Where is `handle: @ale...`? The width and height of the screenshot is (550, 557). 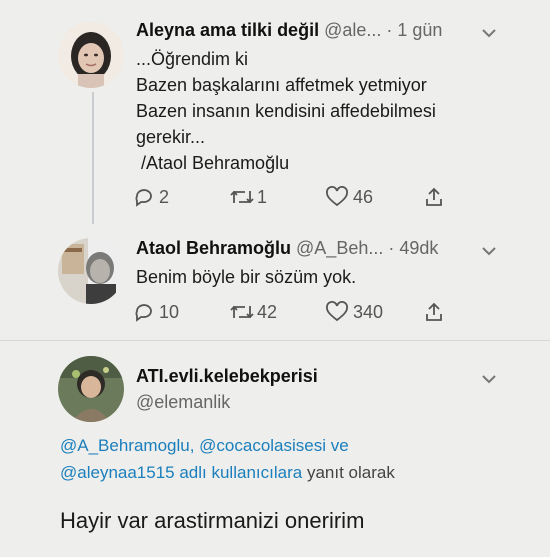 handle: @ale... is located at coordinates (352, 30).